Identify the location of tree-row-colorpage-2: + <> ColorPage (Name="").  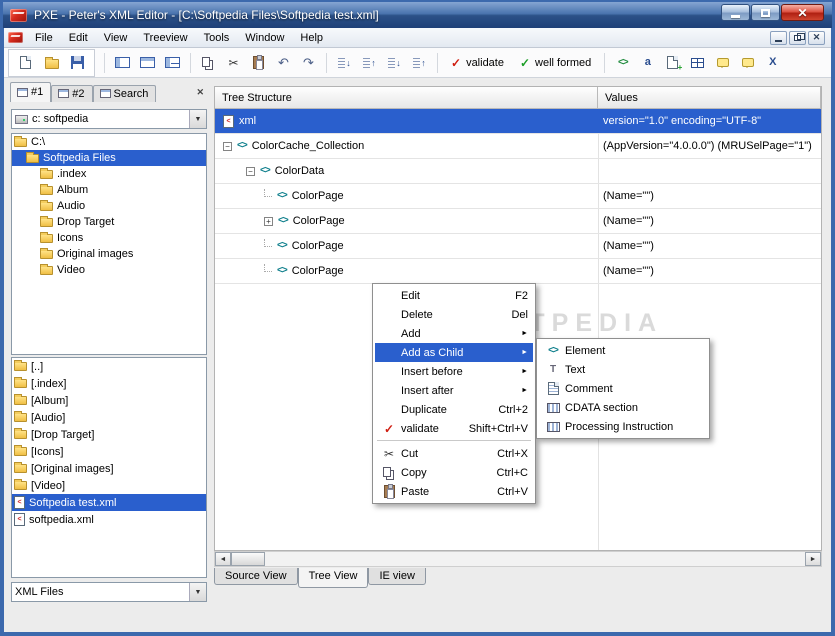
(518, 221).